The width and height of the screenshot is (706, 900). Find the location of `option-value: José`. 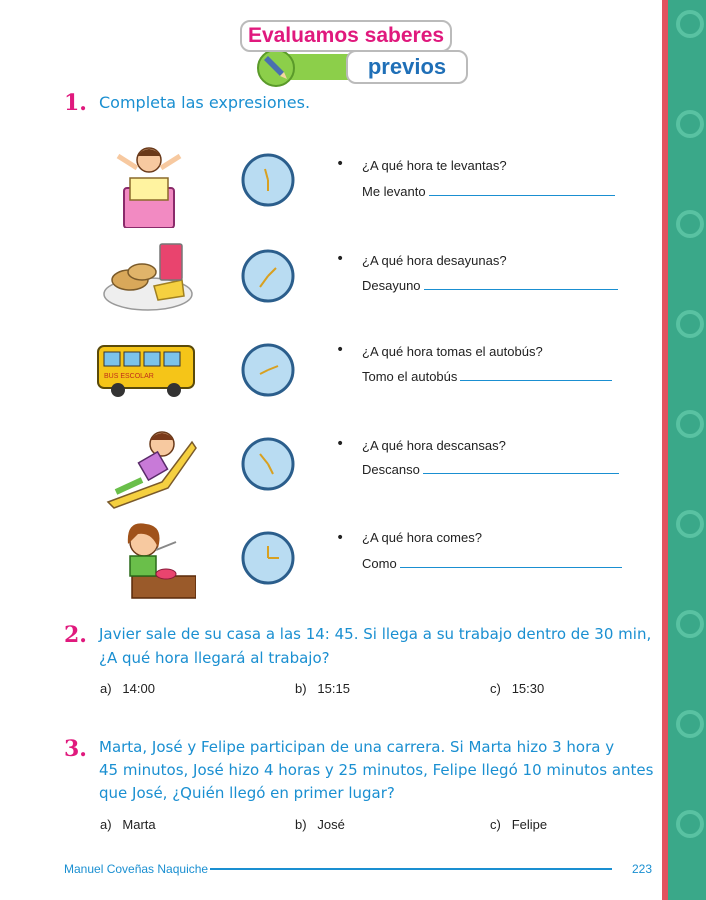

option-value: José is located at coordinates (331, 824).